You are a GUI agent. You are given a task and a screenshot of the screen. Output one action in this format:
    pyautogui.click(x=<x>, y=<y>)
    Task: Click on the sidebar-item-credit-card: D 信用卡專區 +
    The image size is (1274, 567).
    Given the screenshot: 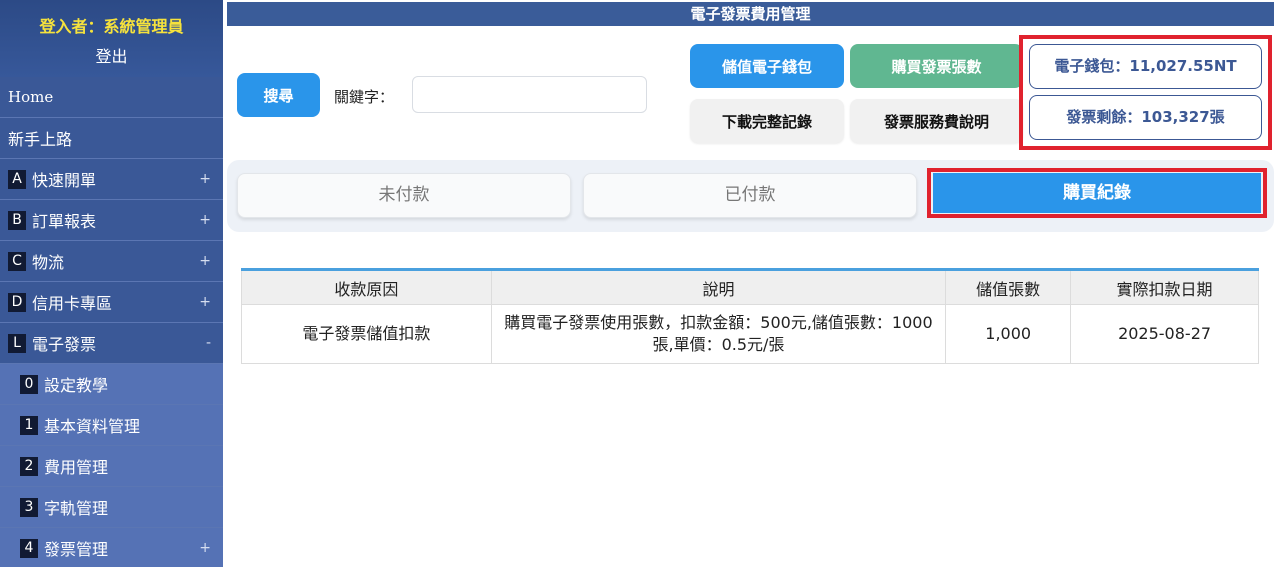 What is the action you would take?
    pyautogui.click(x=111, y=302)
    